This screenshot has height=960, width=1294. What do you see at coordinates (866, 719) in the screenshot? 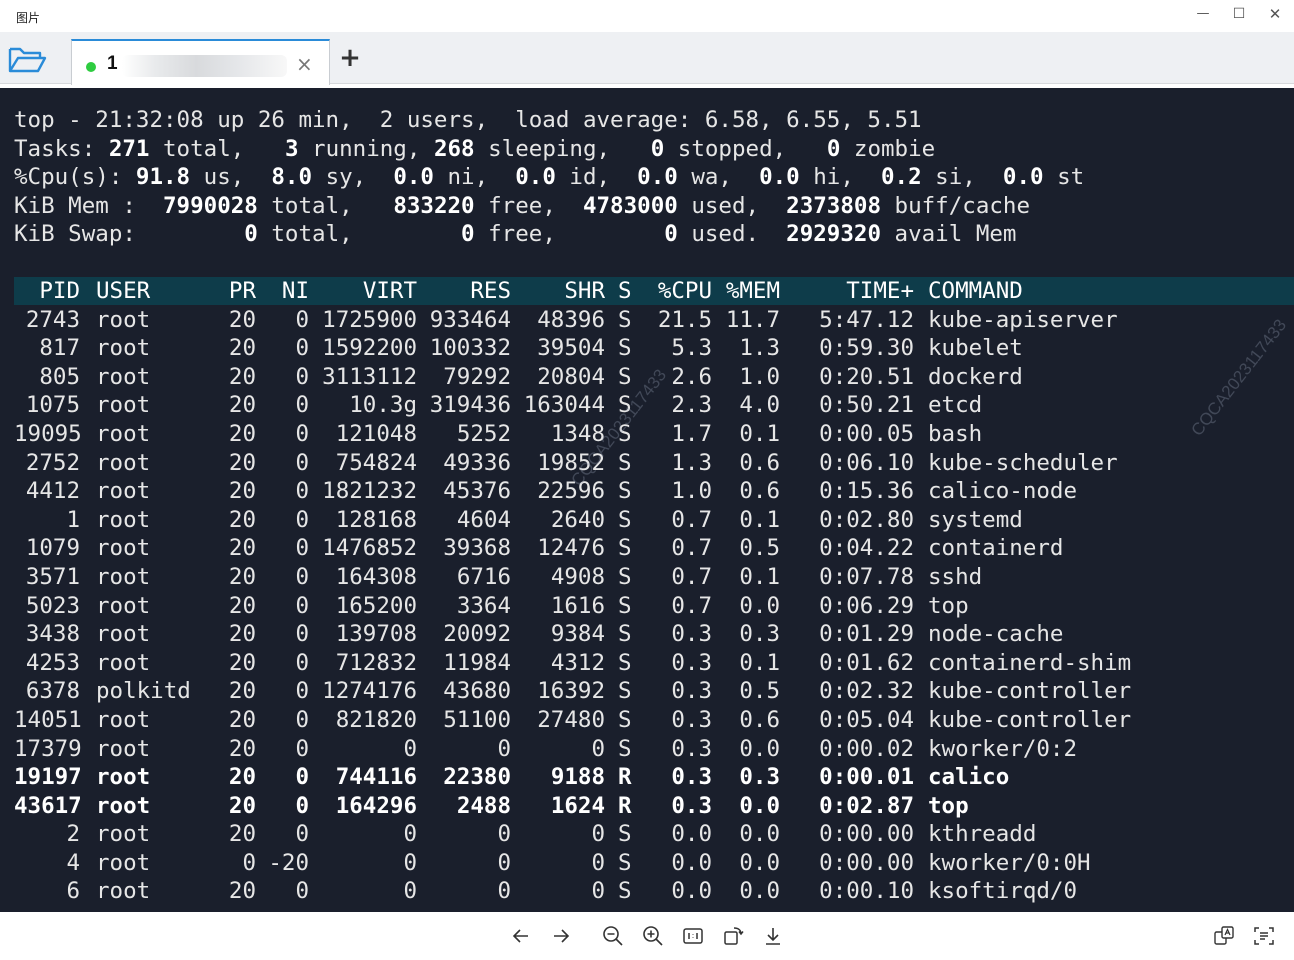
I see `cell-time: 0:05.04` at bounding box center [866, 719].